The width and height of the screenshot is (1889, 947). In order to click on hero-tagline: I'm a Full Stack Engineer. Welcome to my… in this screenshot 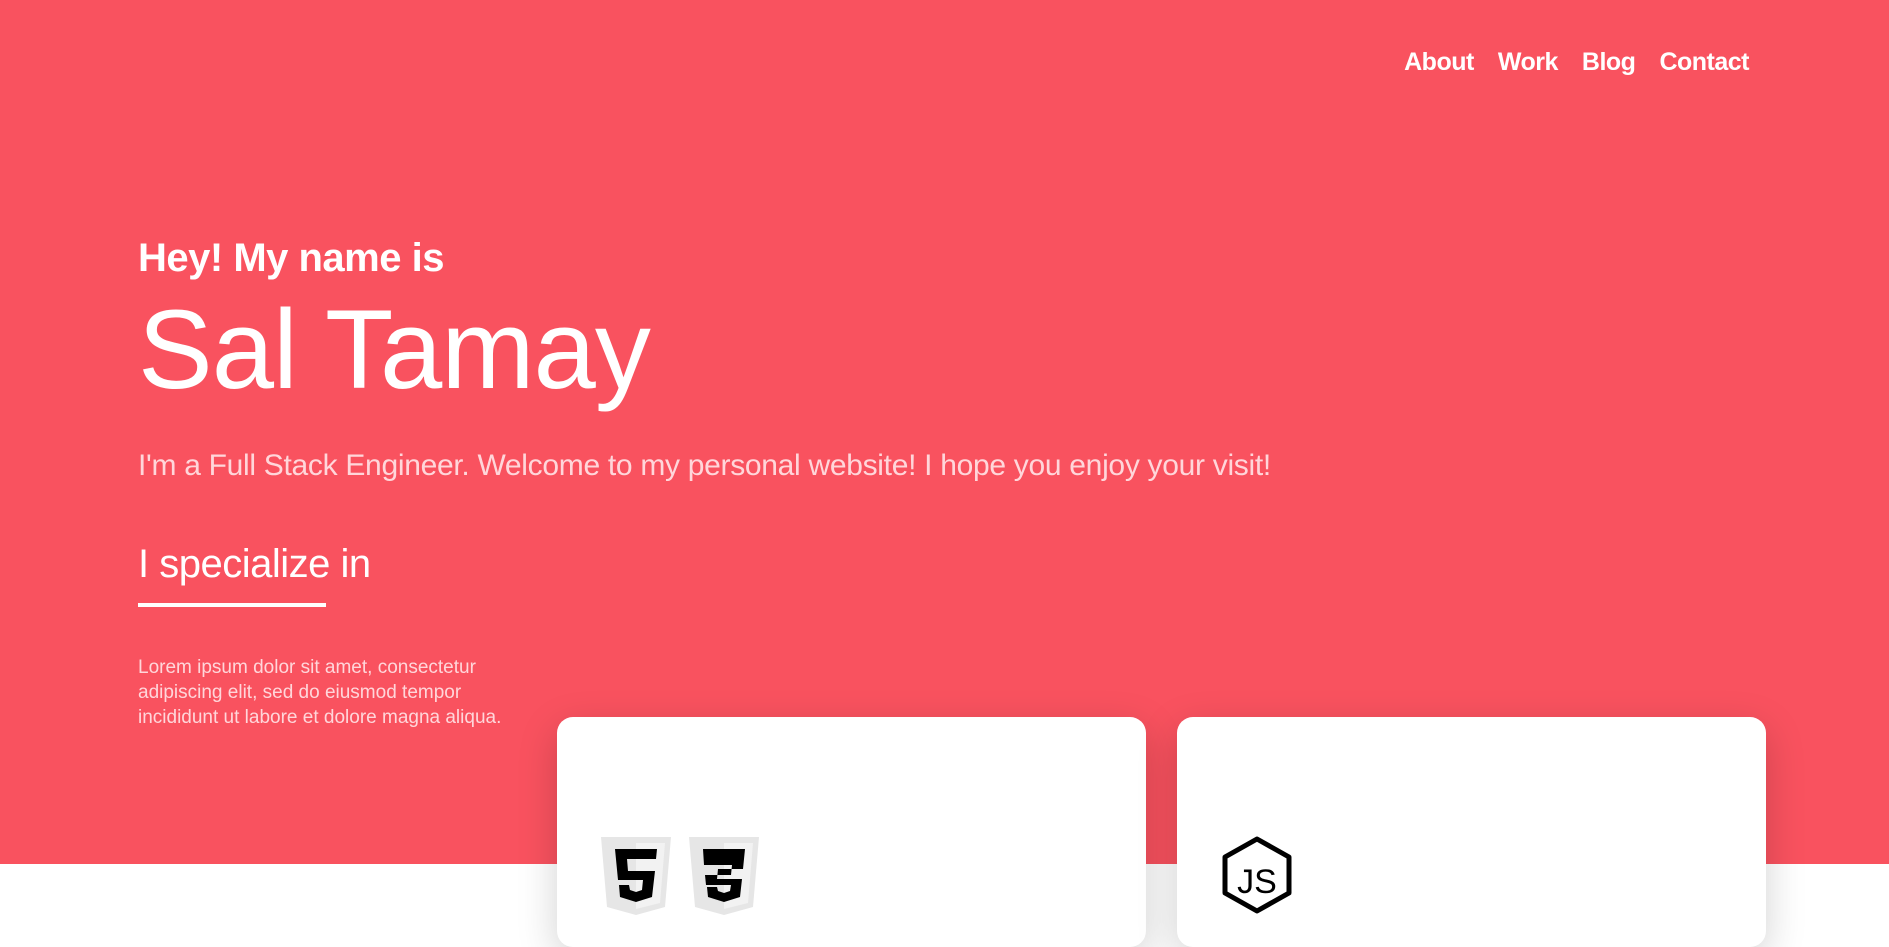, I will do `click(704, 465)`.